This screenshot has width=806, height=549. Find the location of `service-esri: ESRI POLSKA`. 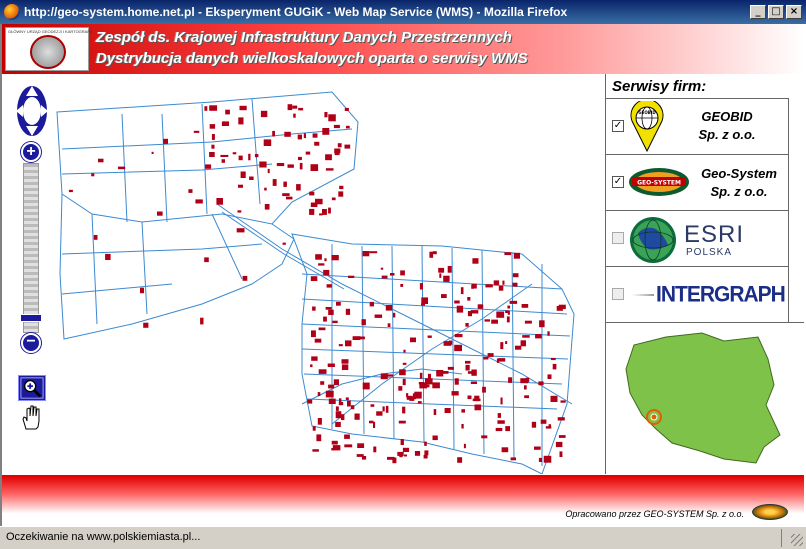

service-esri: ESRI POLSKA is located at coordinates (697, 238).